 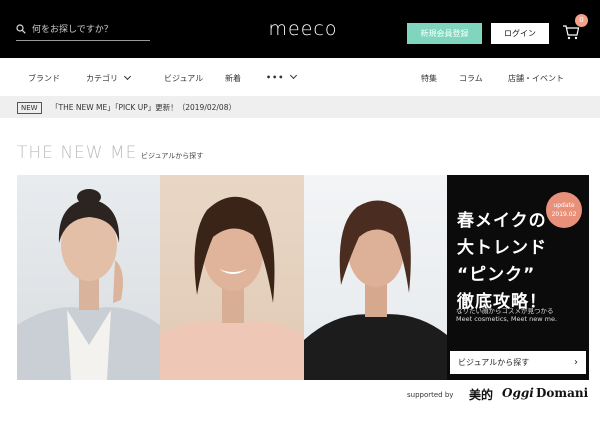 I want to click on search-input, so click(x=91, y=30).